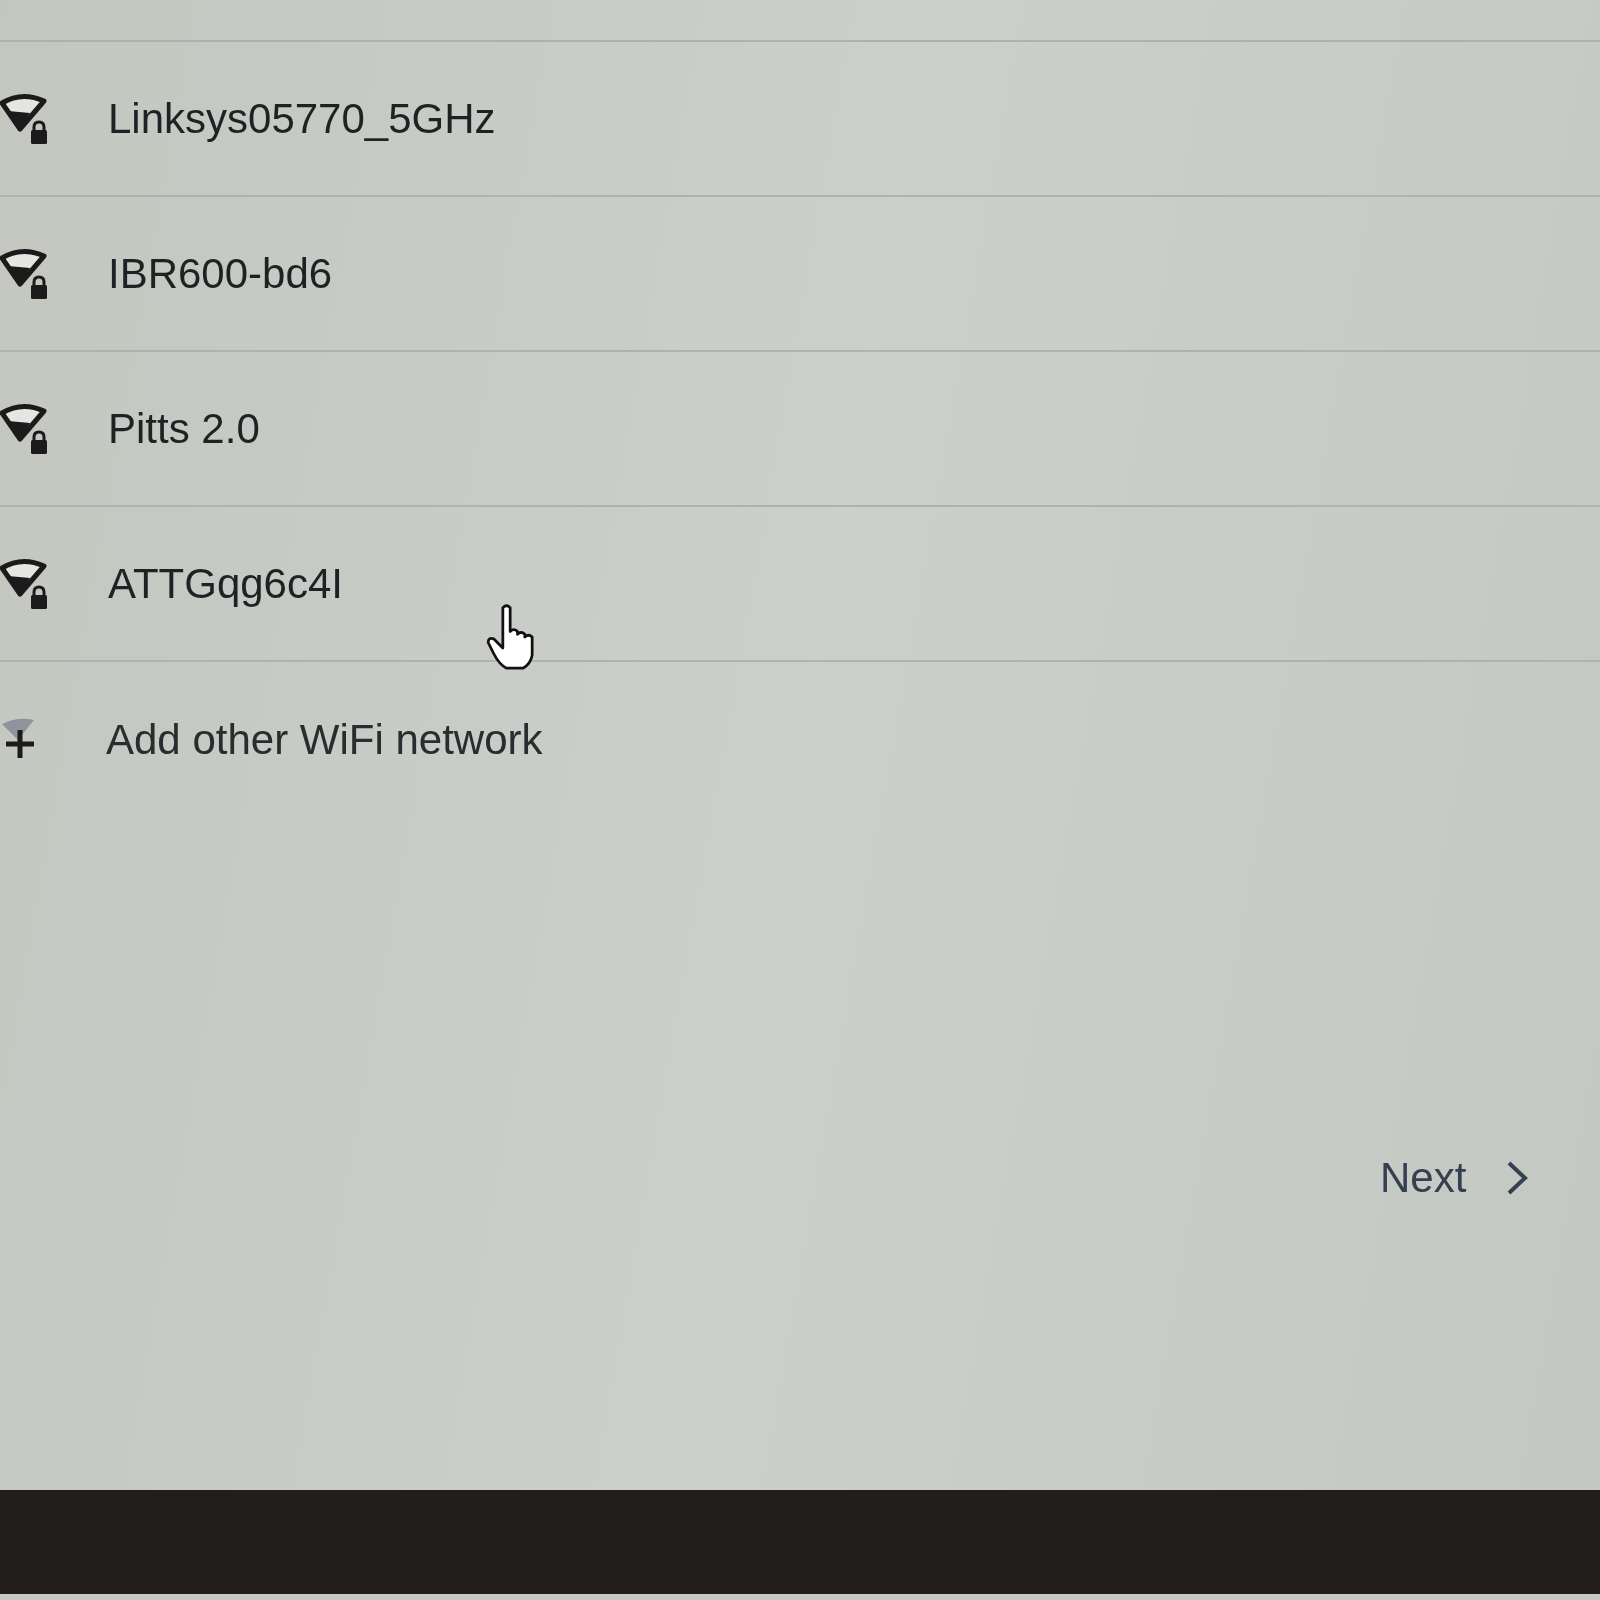  I want to click on add-network-item: Add other WiFi network, so click(800, 739).